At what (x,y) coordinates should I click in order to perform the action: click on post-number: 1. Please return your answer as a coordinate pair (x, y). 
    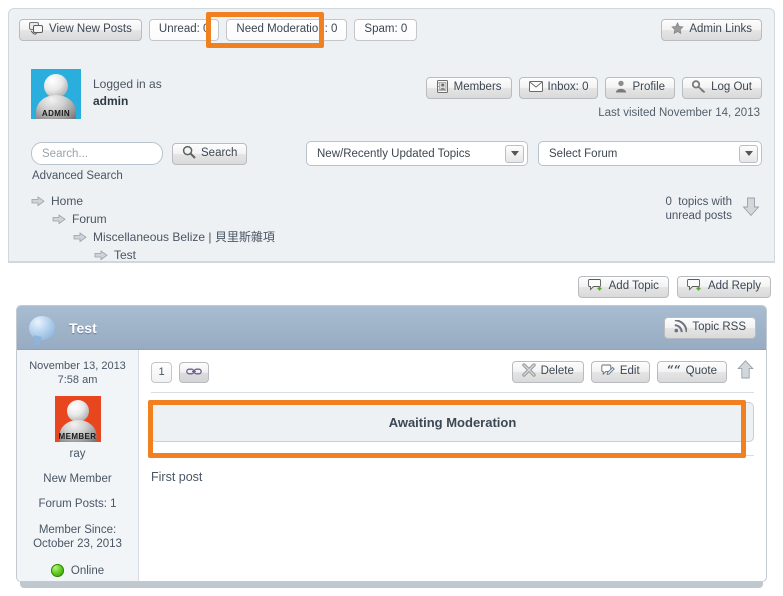
    Looking at the image, I should click on (161, 372).